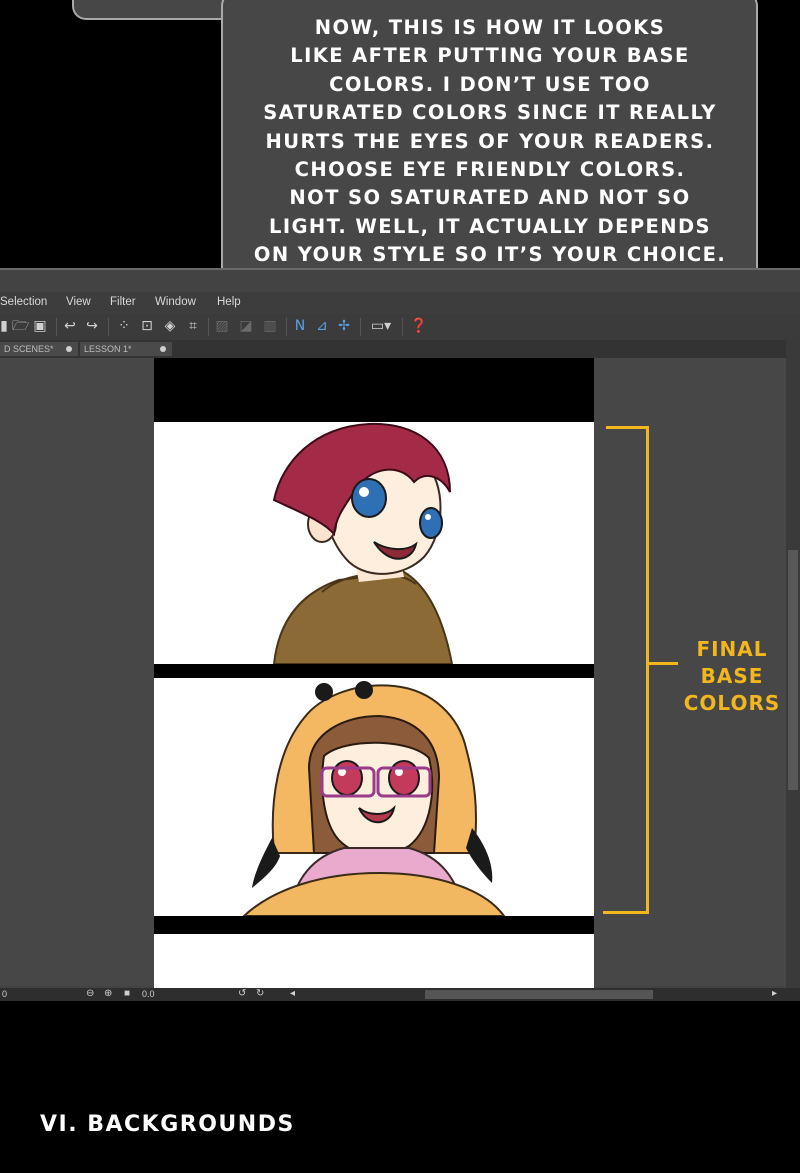  What do you see at coordinates (300, 326) in the screenshot?
I see `ruler-n-icon: N` at bounding box center [300, 326].